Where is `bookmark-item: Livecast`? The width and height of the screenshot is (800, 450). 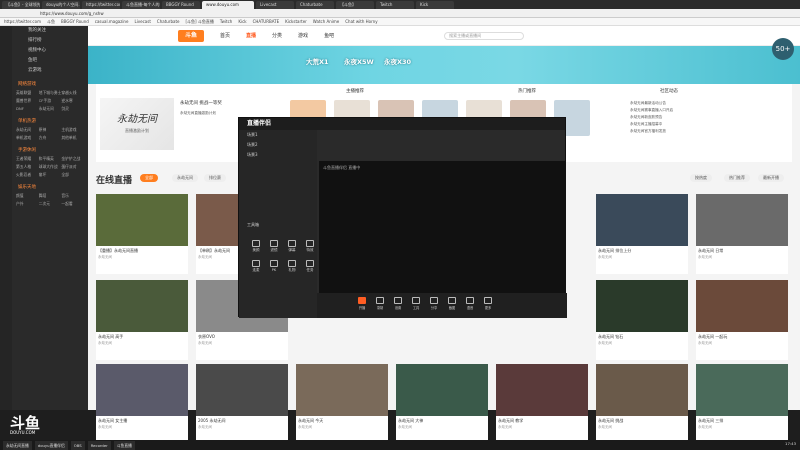
bookmark-item: Livecast is located at coordinates (142, 21).